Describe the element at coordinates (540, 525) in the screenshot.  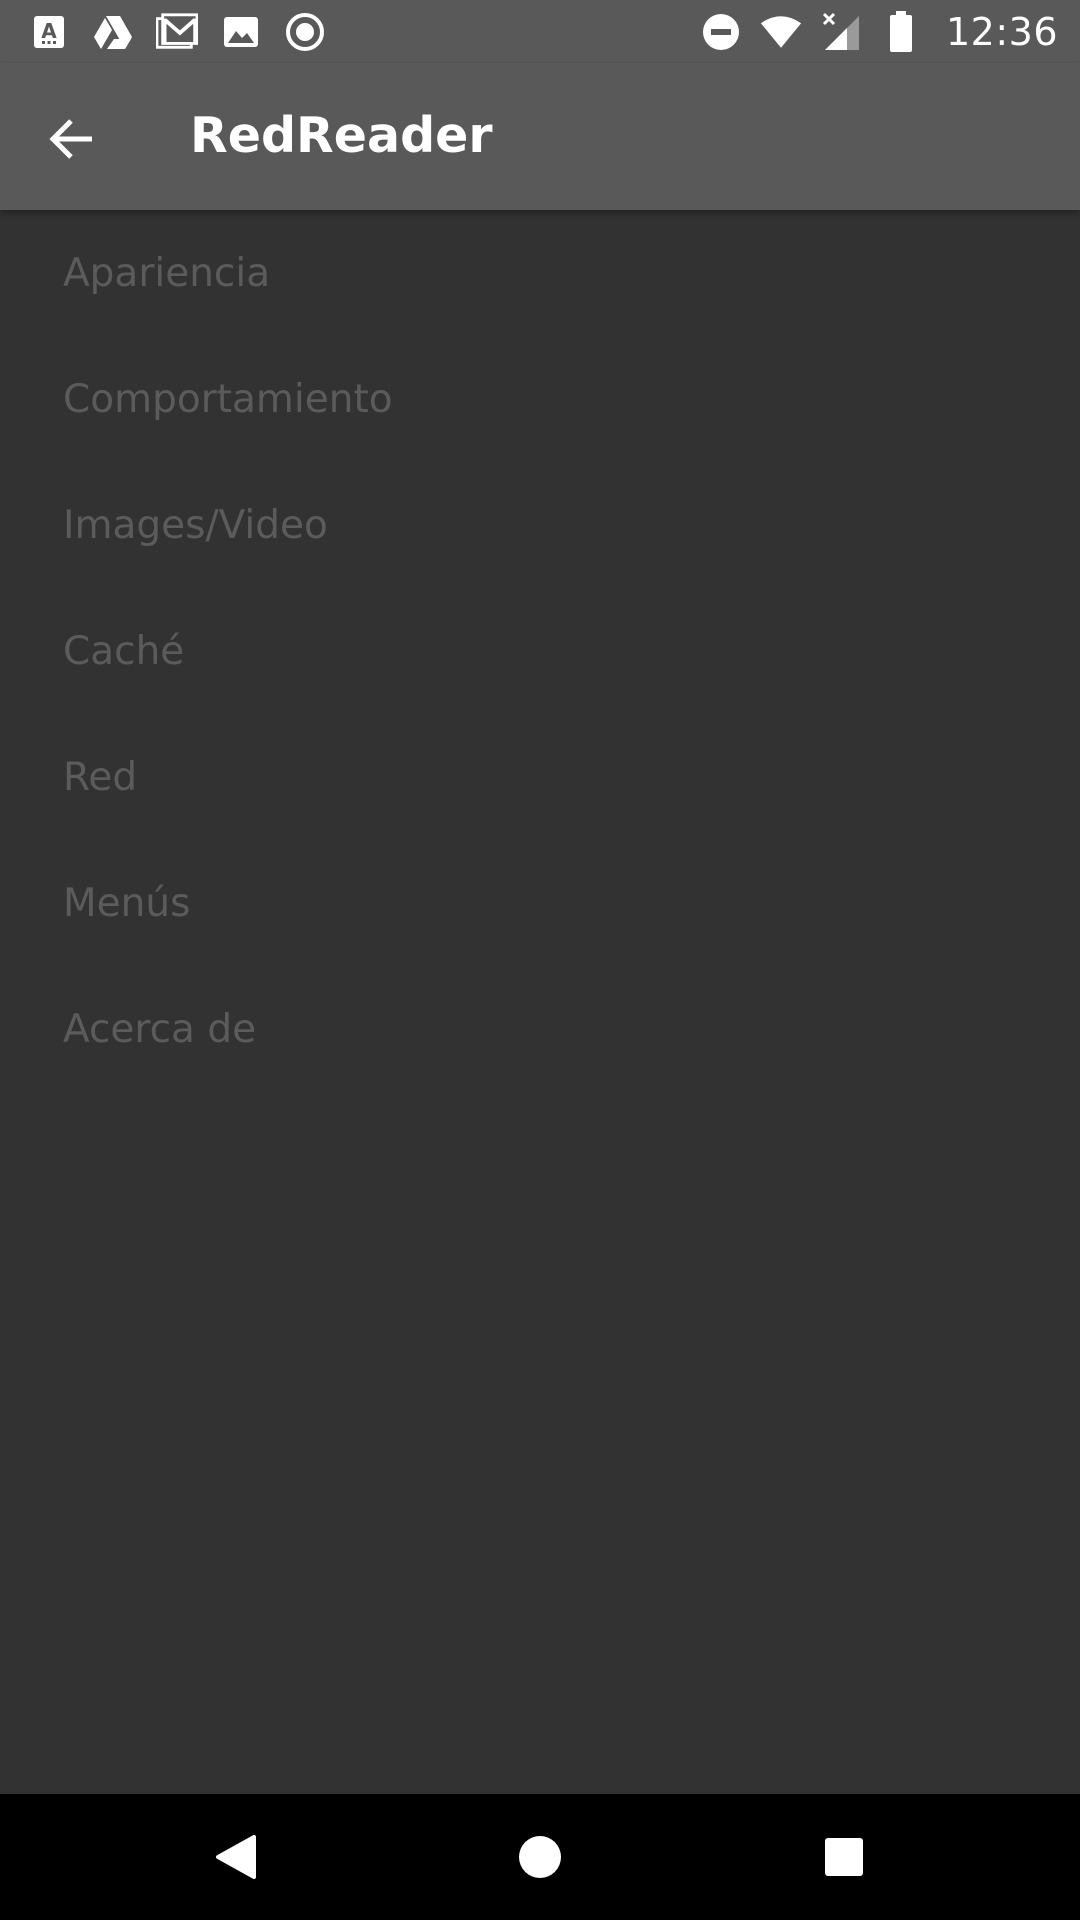
I see `settings-item-images-video: Images/Video` at that location.